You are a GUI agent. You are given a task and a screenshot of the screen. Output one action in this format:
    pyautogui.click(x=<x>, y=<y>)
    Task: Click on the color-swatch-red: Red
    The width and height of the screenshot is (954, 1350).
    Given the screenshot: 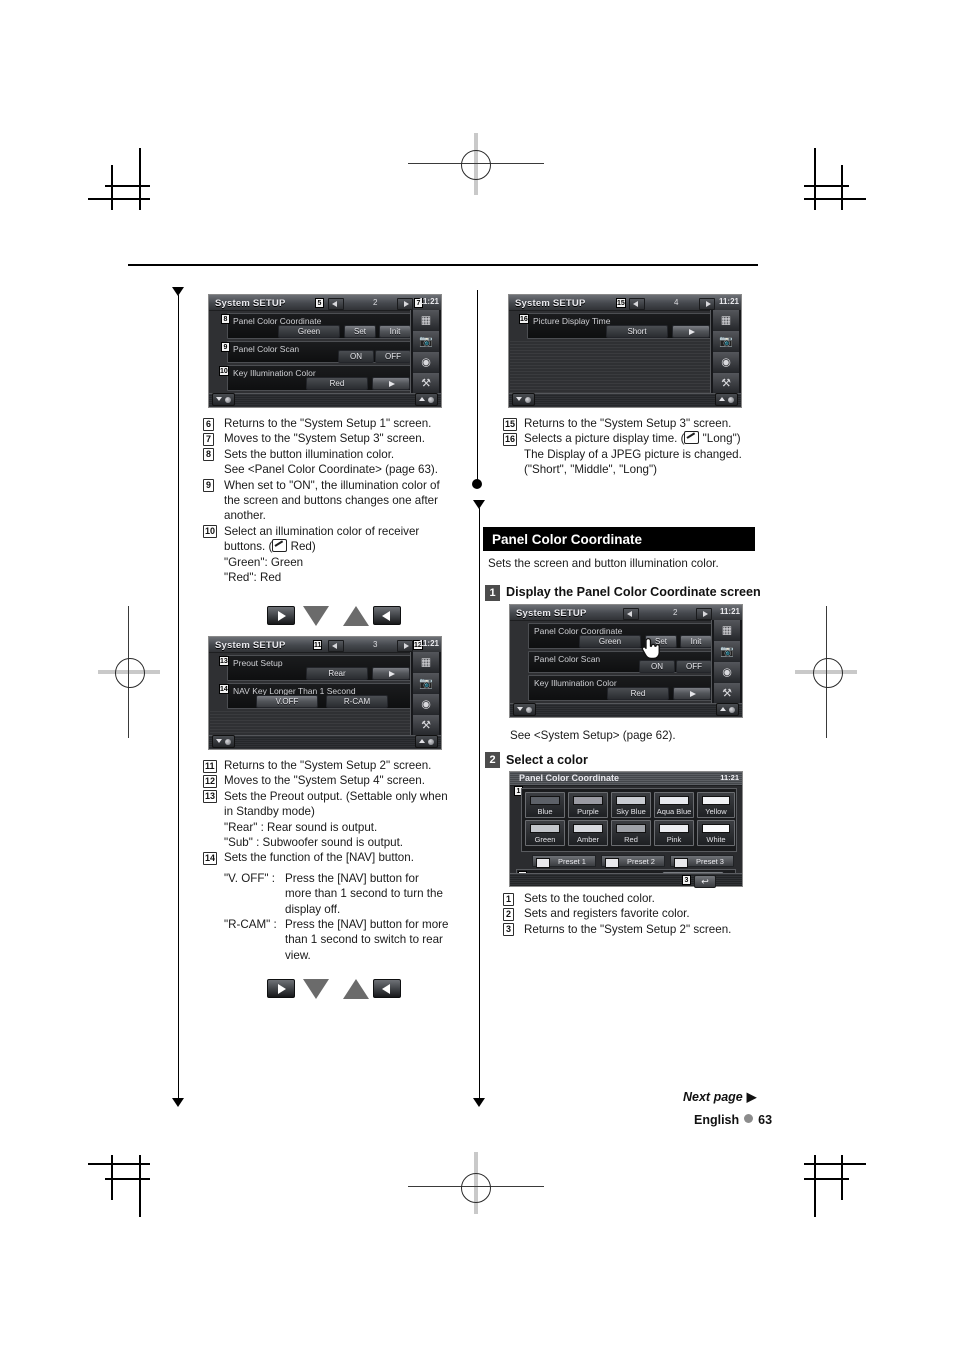 What is the action you would take?
    pyautogui.click(x=631, y=833)
    